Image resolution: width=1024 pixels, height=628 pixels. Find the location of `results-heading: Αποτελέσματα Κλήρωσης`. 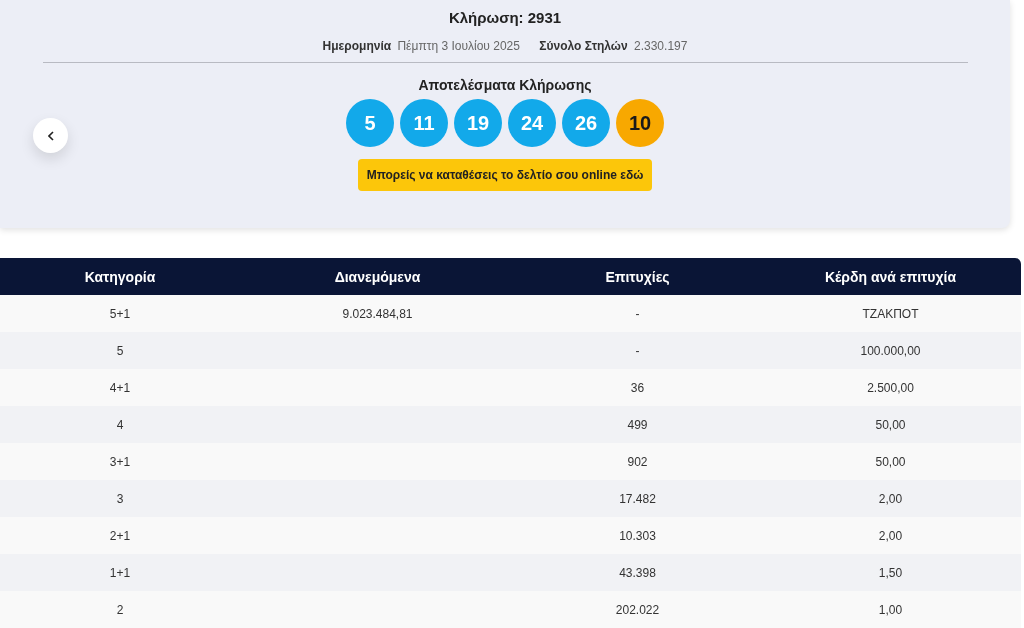

results-heading: Αποτελέσματα Κλήρωσης is located at coordinates (505, 85).